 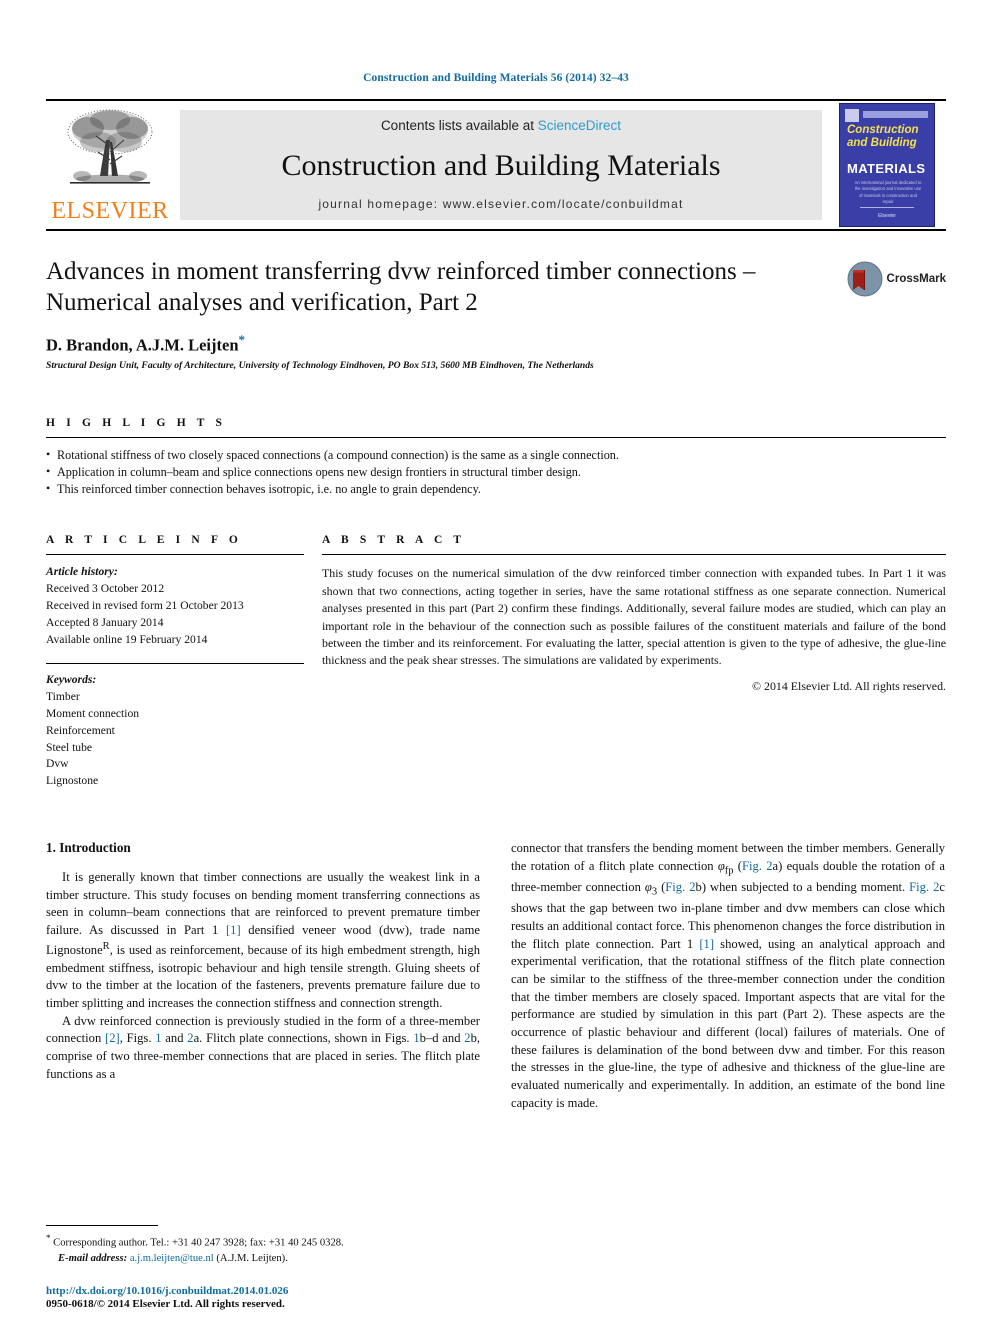 What do you see at coordinates (886, 168) in the screenshot?
I see `cover-title-line3: MATERIALS` at bounding box center [886, 168].